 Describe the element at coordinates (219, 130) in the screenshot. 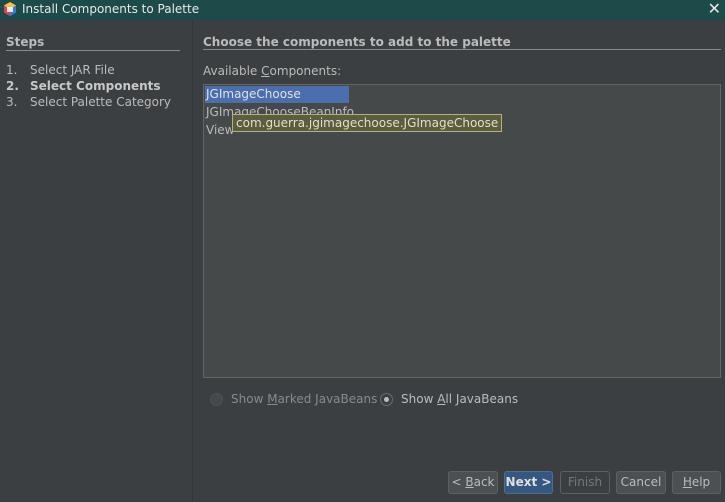

I see `list-item: View` at that location.